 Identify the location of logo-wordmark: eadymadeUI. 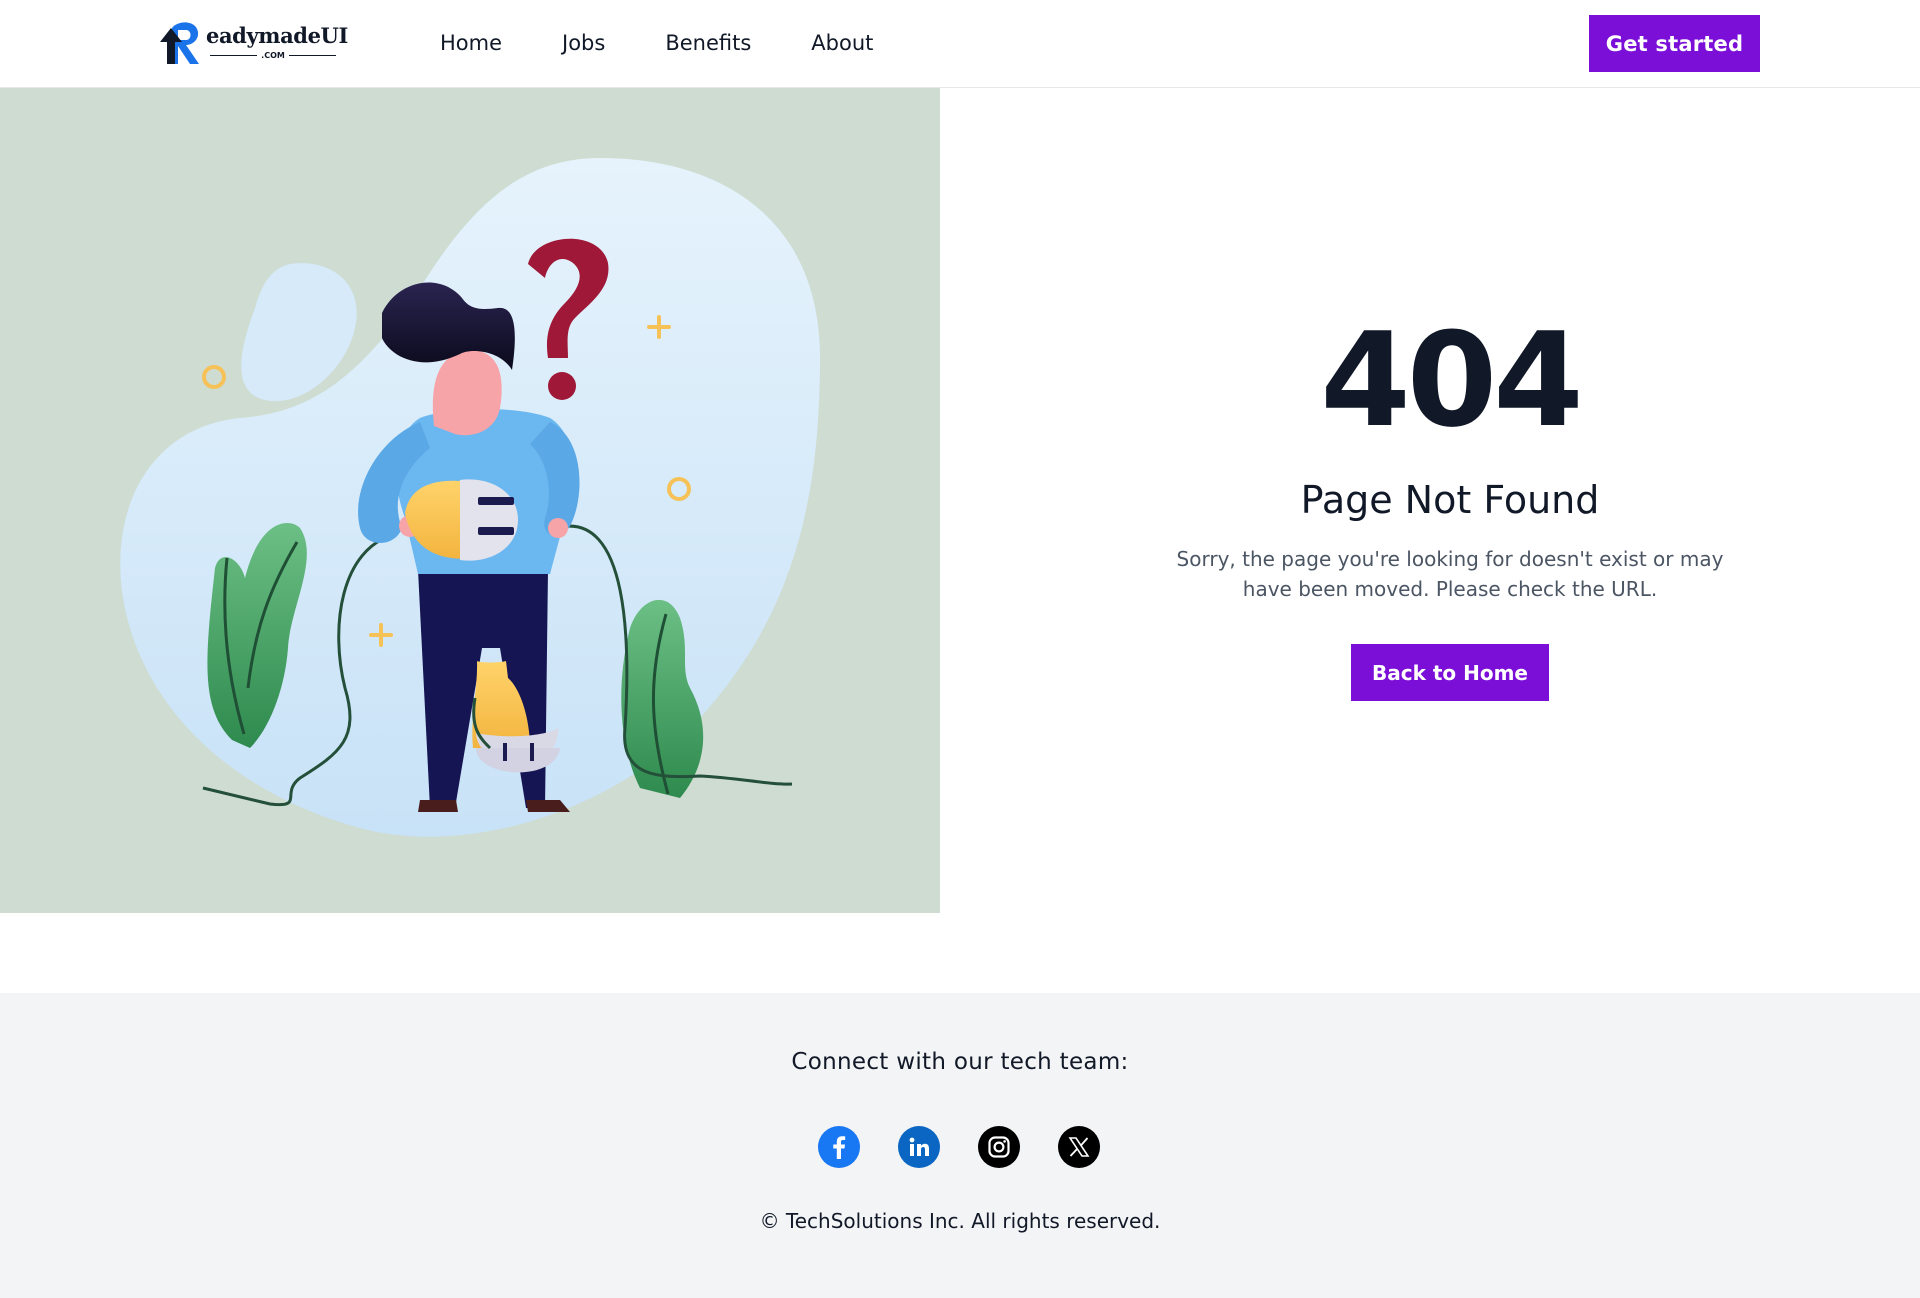
(277, 35).